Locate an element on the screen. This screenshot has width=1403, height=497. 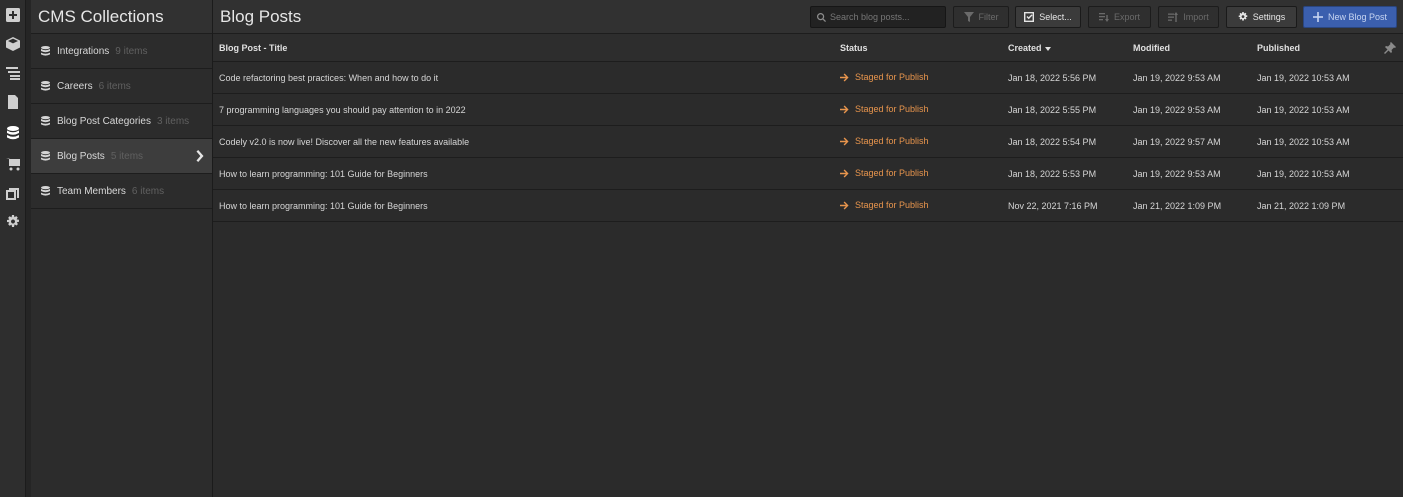
import-button: Import is located at coordinates (1188, 17).